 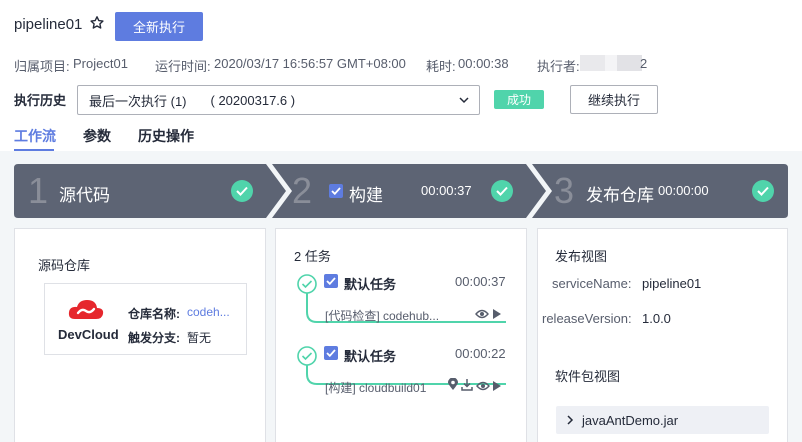 I want to click on job-1-title: 默认任务, so click(x=370, y=283).